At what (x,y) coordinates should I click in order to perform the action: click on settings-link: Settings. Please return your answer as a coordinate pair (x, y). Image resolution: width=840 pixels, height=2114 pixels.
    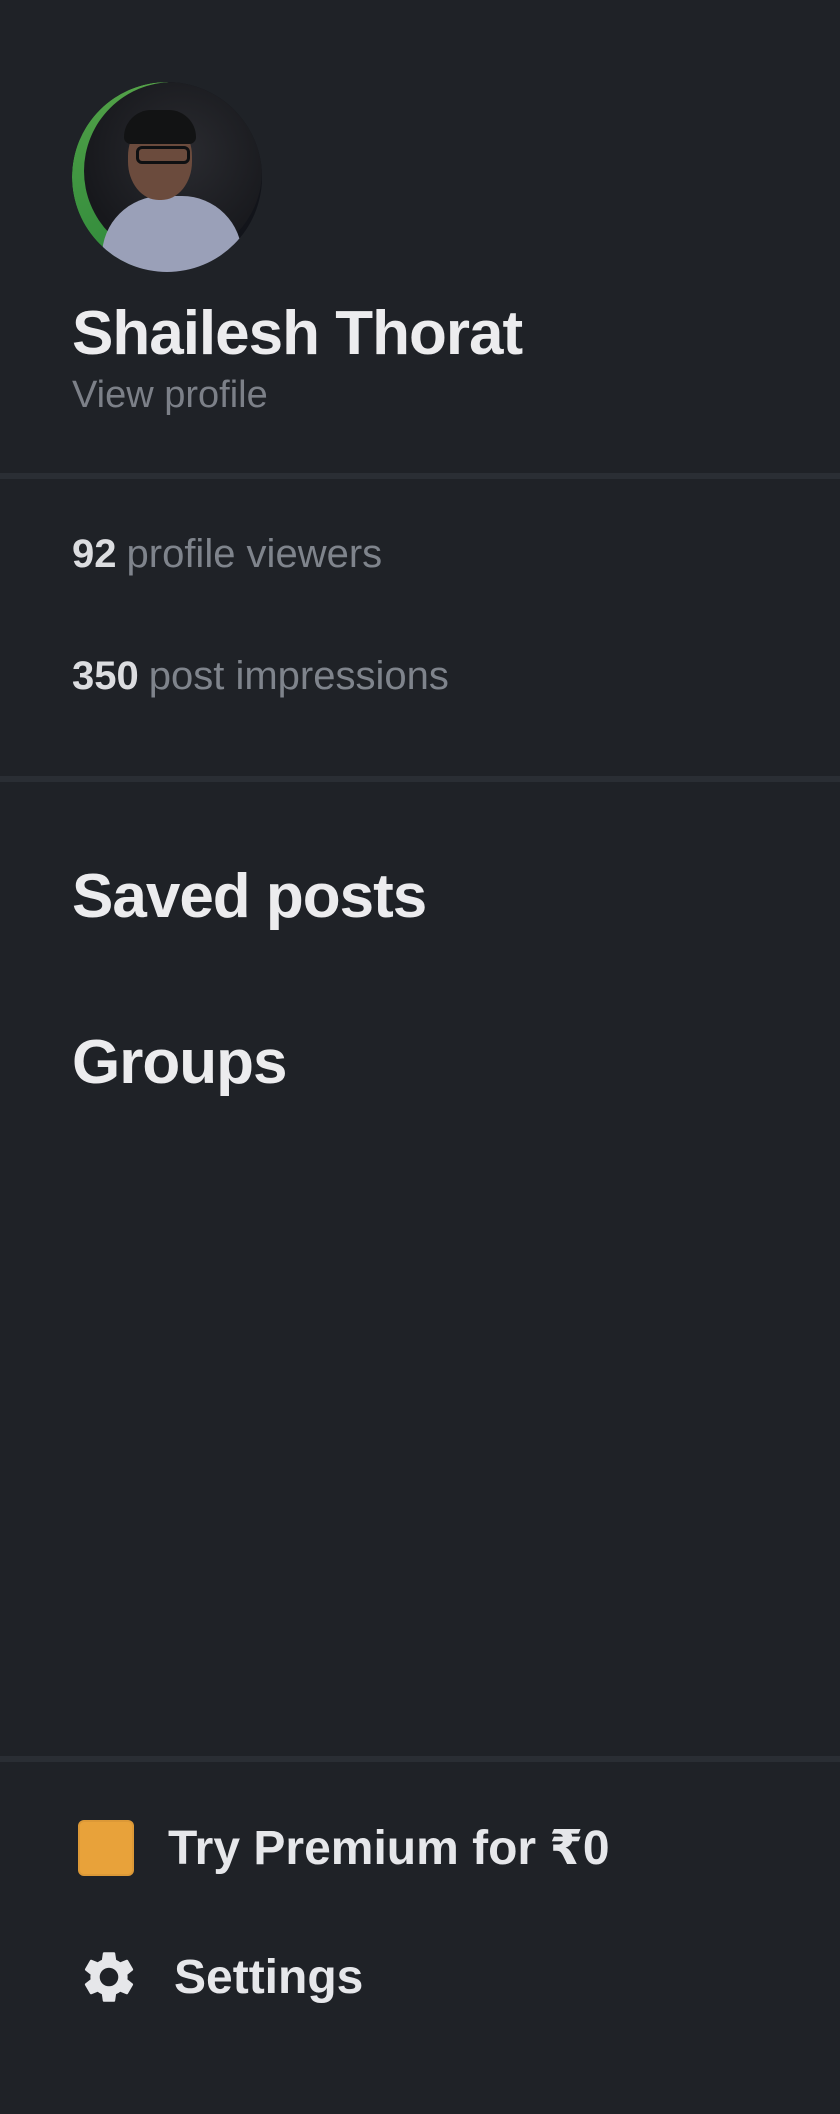
    Looking at the image, I should click on (422, 1977).